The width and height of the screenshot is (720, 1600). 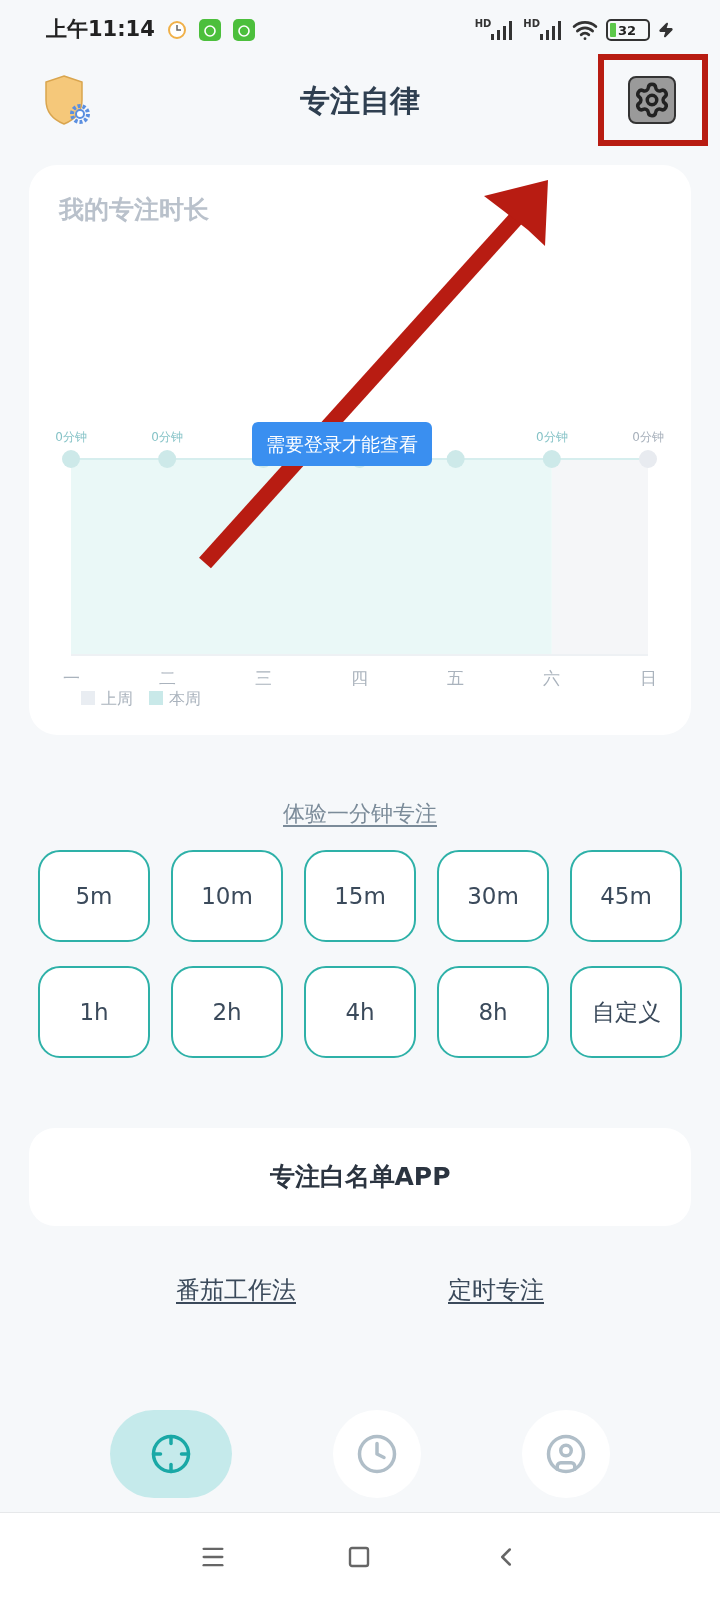 What do you see at coordinates (167, 678) in the screenshot?
I see `day-label: 二` at bounding box center [167, 678].